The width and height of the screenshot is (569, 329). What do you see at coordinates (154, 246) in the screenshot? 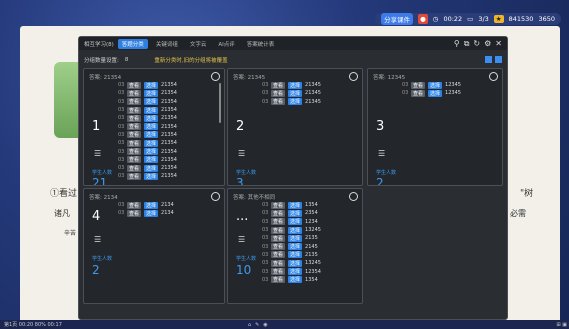
I see `answer-group-card: 答案: 2134 4 ☰ 学生人数 2 03 查看 选择 2134 03 查看 选择 2134` at bounding box center [154, 246].